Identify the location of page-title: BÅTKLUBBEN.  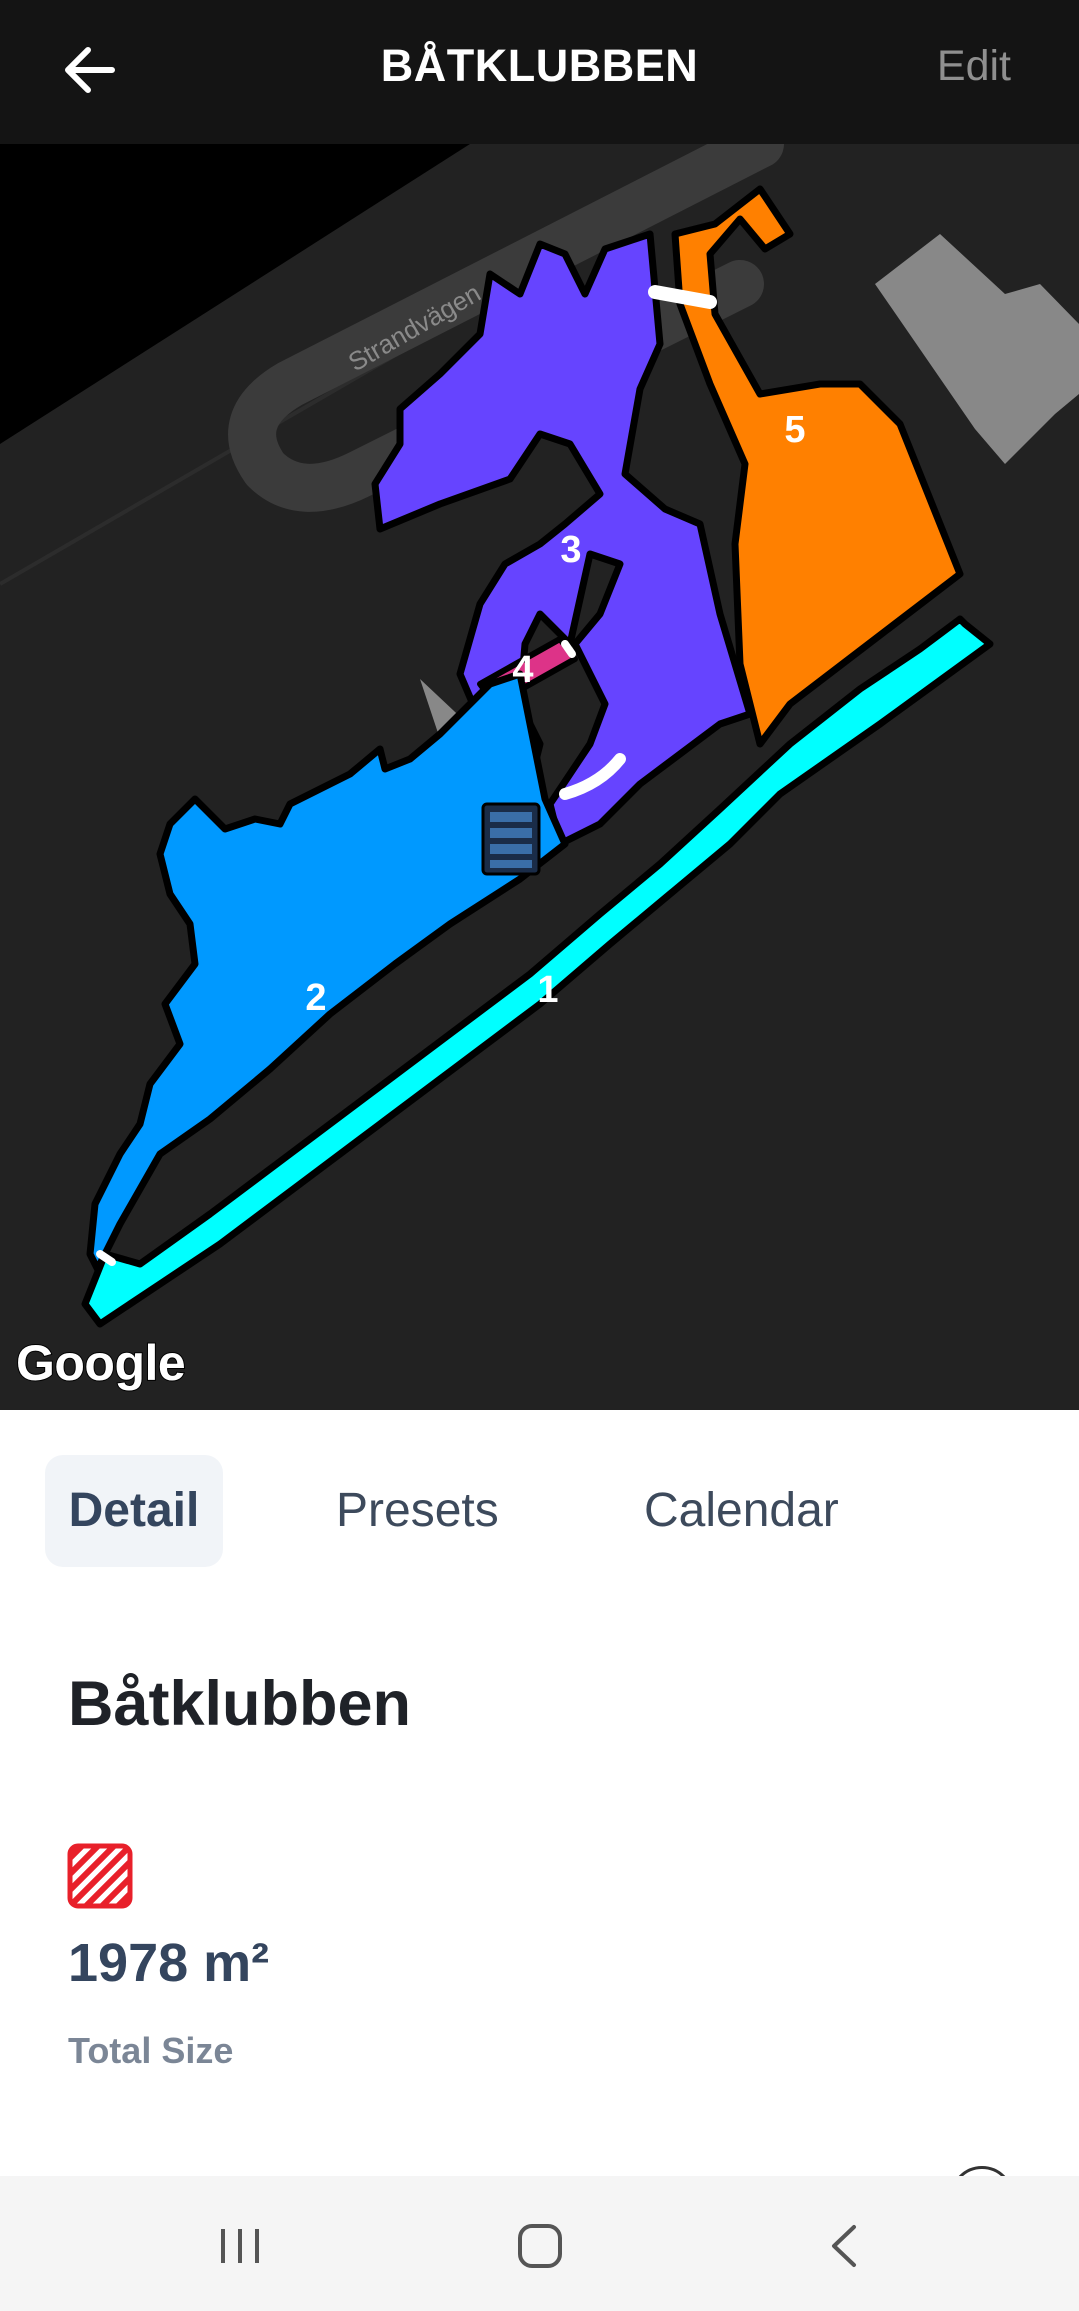
(539, 65).